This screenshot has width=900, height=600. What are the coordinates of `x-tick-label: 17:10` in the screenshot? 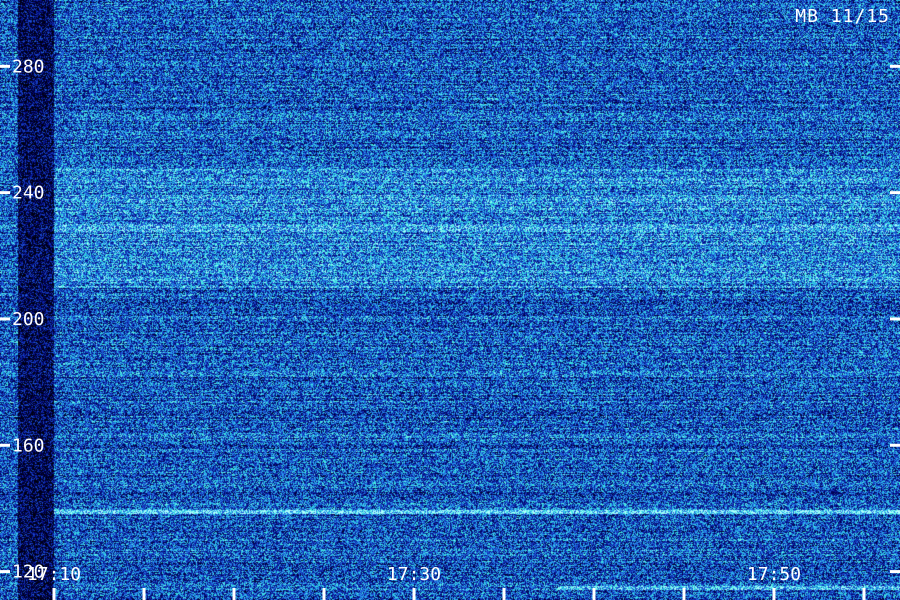 It's located at (54, 574).